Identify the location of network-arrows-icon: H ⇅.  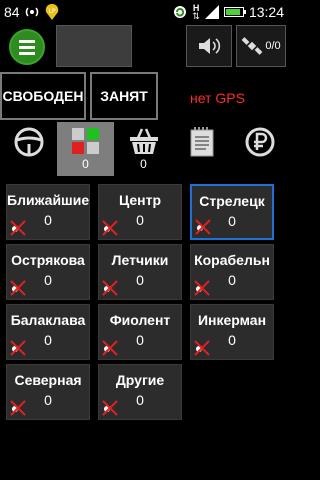
(196, 12).